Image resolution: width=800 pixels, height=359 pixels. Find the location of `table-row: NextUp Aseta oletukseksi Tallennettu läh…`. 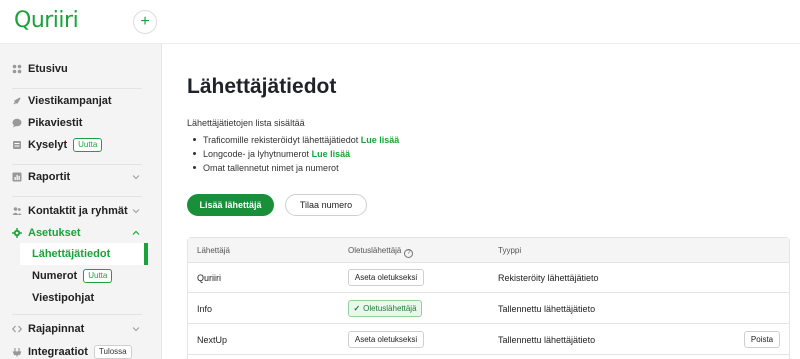

table-row: NextUp Aseta oletukseksi Tallennettu läh… is located at coordinates (488, 340).